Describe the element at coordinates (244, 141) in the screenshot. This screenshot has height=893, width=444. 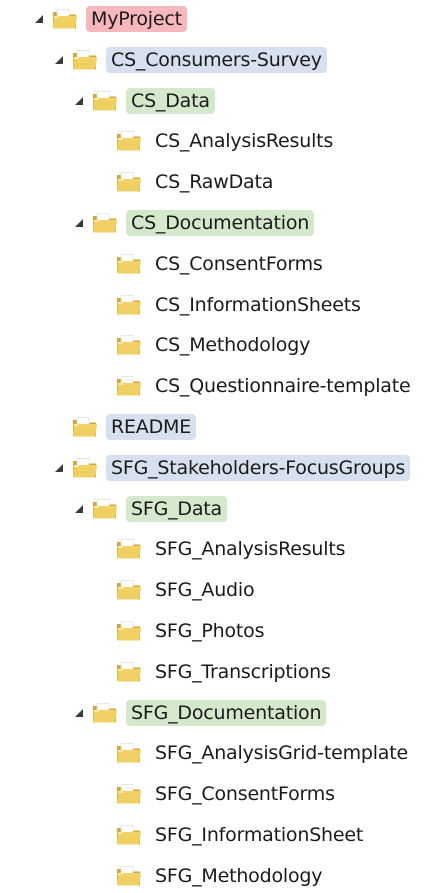
I see `tree-item-label: CS_AnalysisResults` at that location.